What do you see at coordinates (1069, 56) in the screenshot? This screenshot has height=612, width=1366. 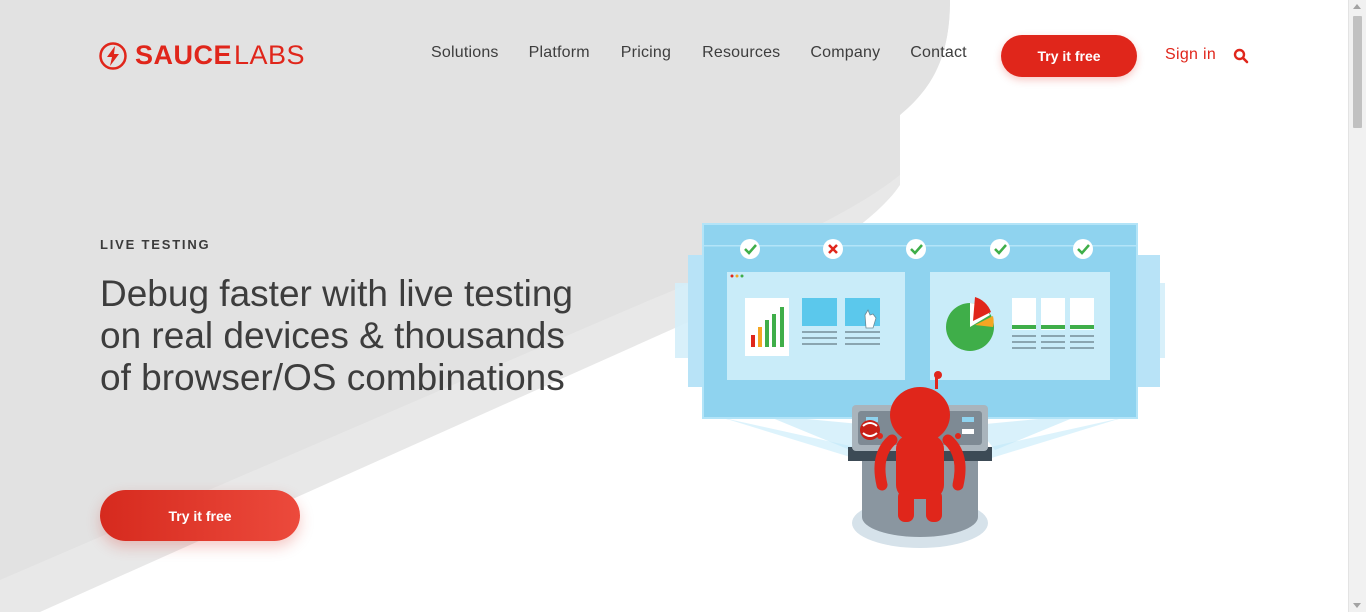 I see `try-it-free-header-button: Try it free` at bounding box center [1069, 56].